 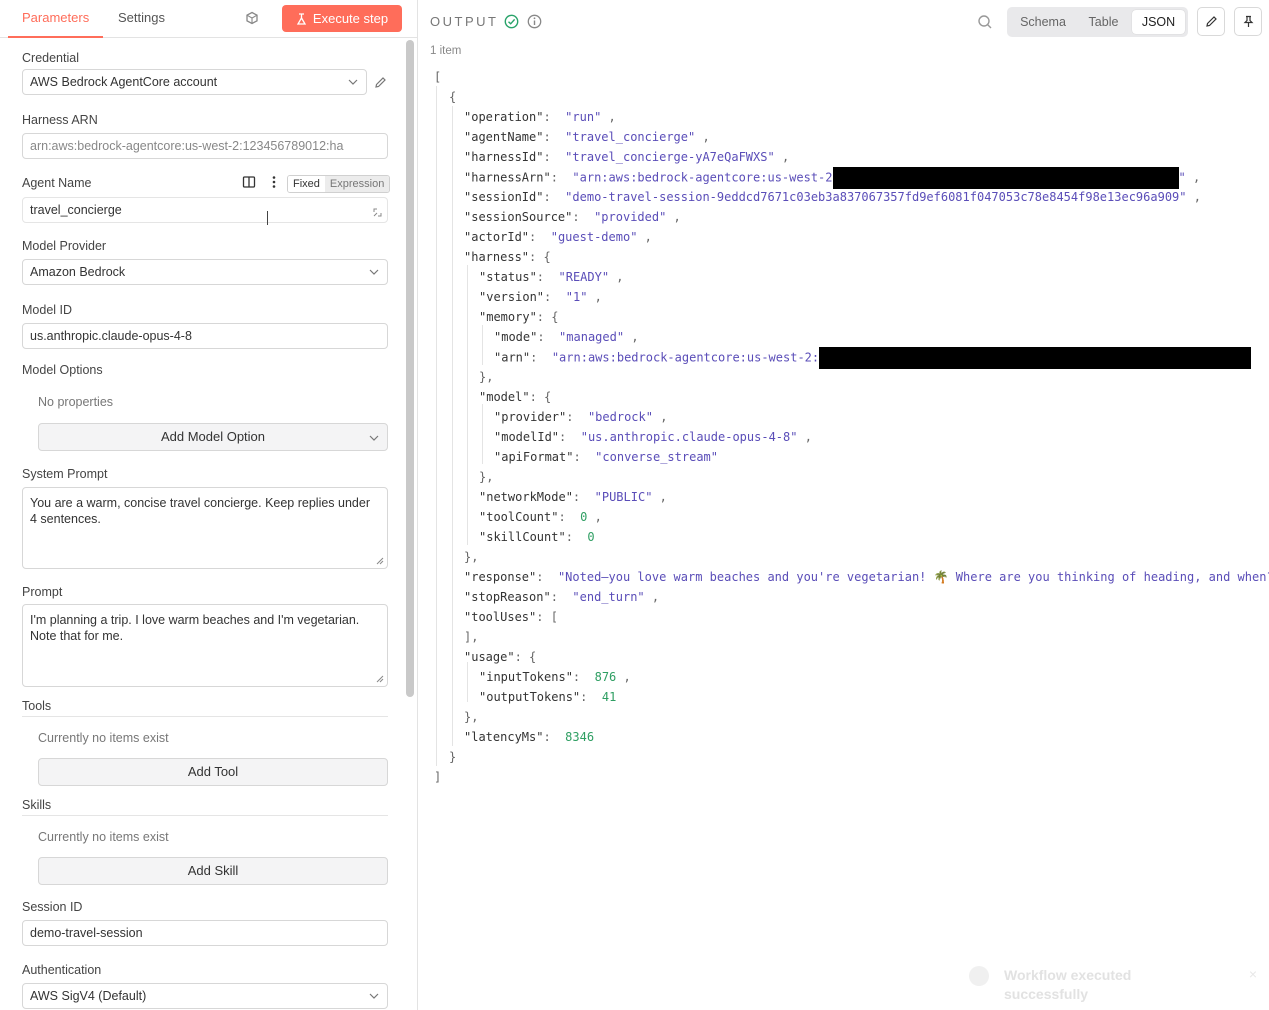 I want to click on harness-arn-label: Harness ARN, so click(x=60, y=120).